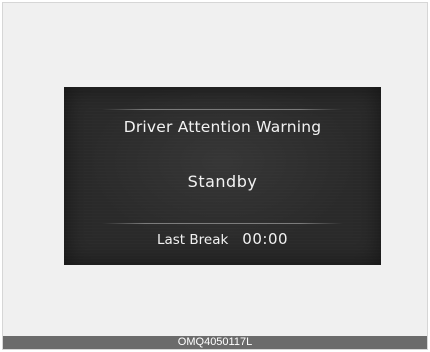 Image resolution: width=430 pixels, height=352 pixels. Describe the element at coordinates (222, 127) in the screenshot. I see `warning-title: Driver Attention Warning` at that location.